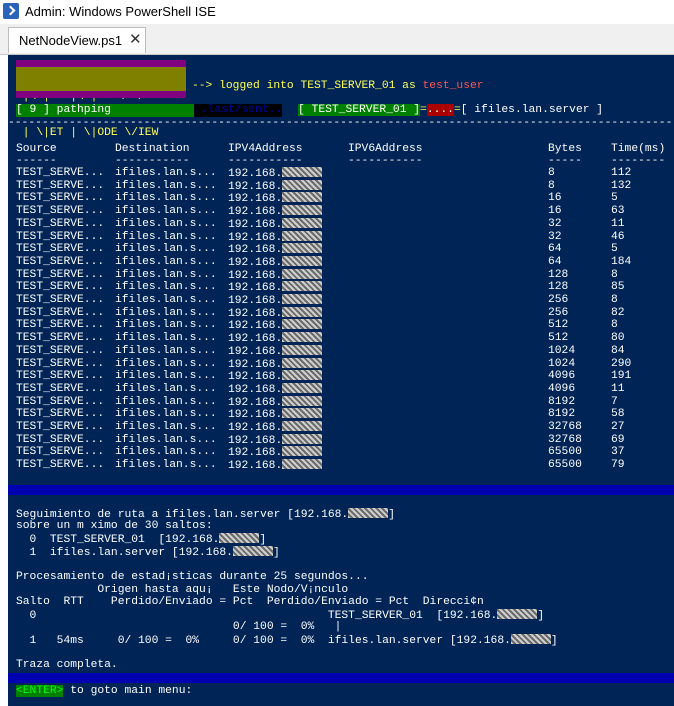 This screenshot has width=674, height=706. What do you see at coordinates (348, 86) in the screenshot?
I see `server-name: TEST_SERVER_01` at bounding box center [348, 86].